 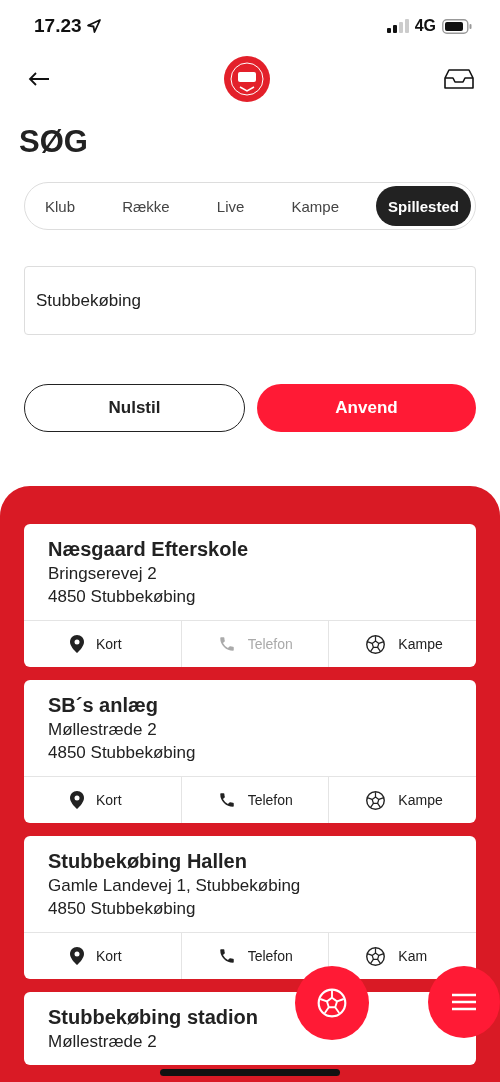 I want to click on back-button, so click(x=39, y=79).